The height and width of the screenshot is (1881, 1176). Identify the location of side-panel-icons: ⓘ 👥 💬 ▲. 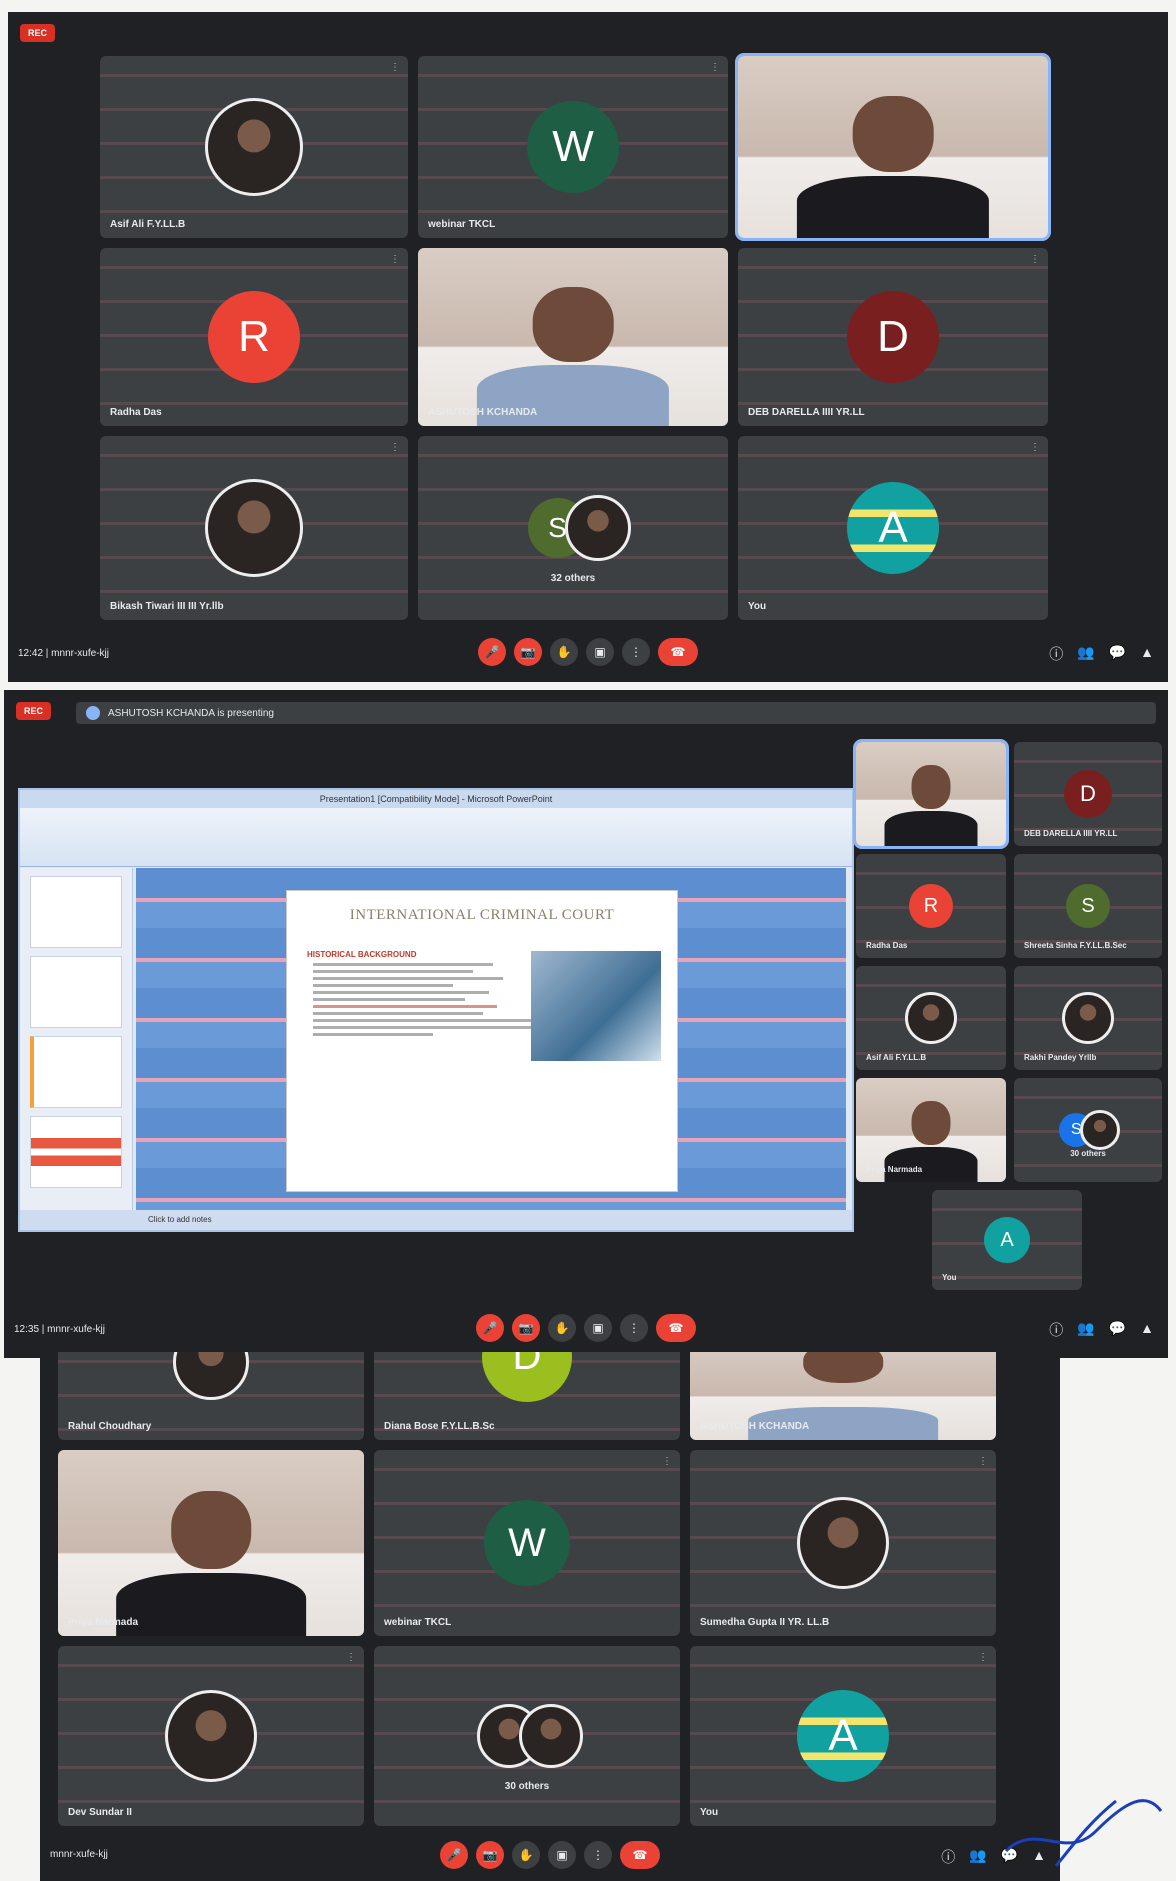
(1101, 654).